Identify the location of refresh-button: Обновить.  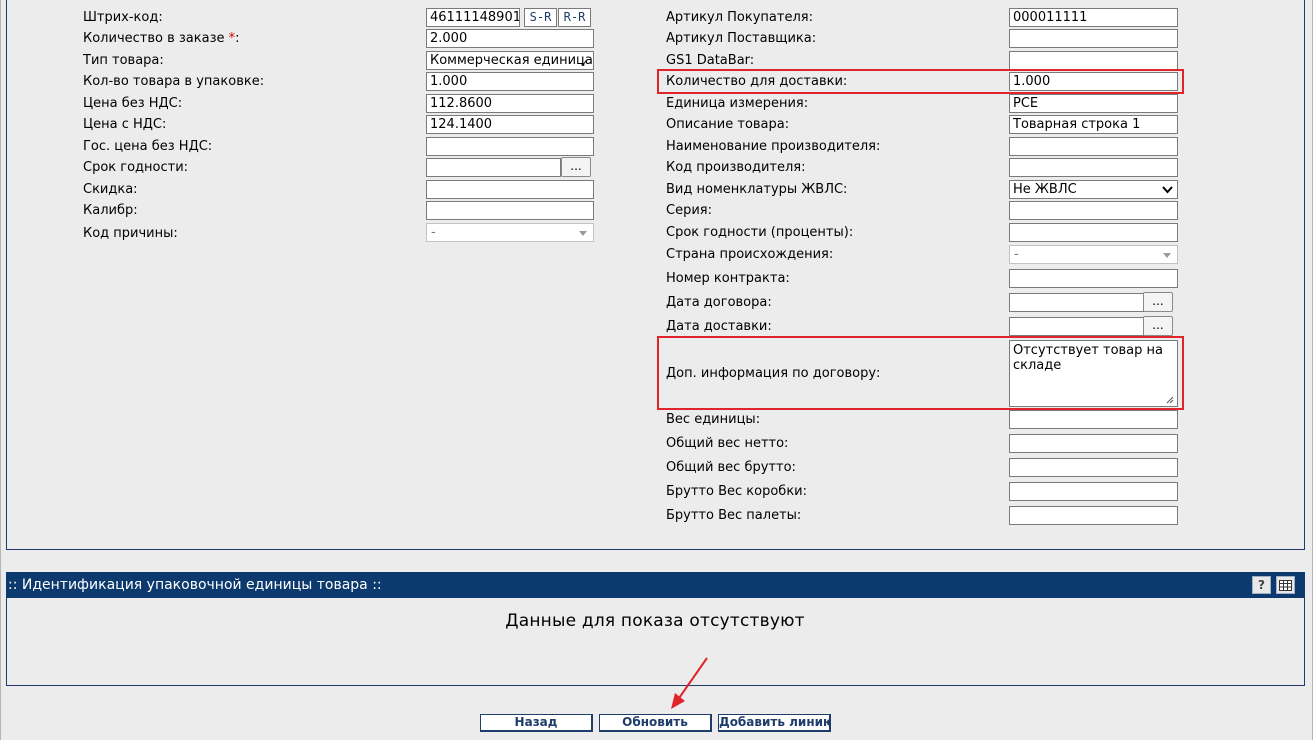
(655, 723).